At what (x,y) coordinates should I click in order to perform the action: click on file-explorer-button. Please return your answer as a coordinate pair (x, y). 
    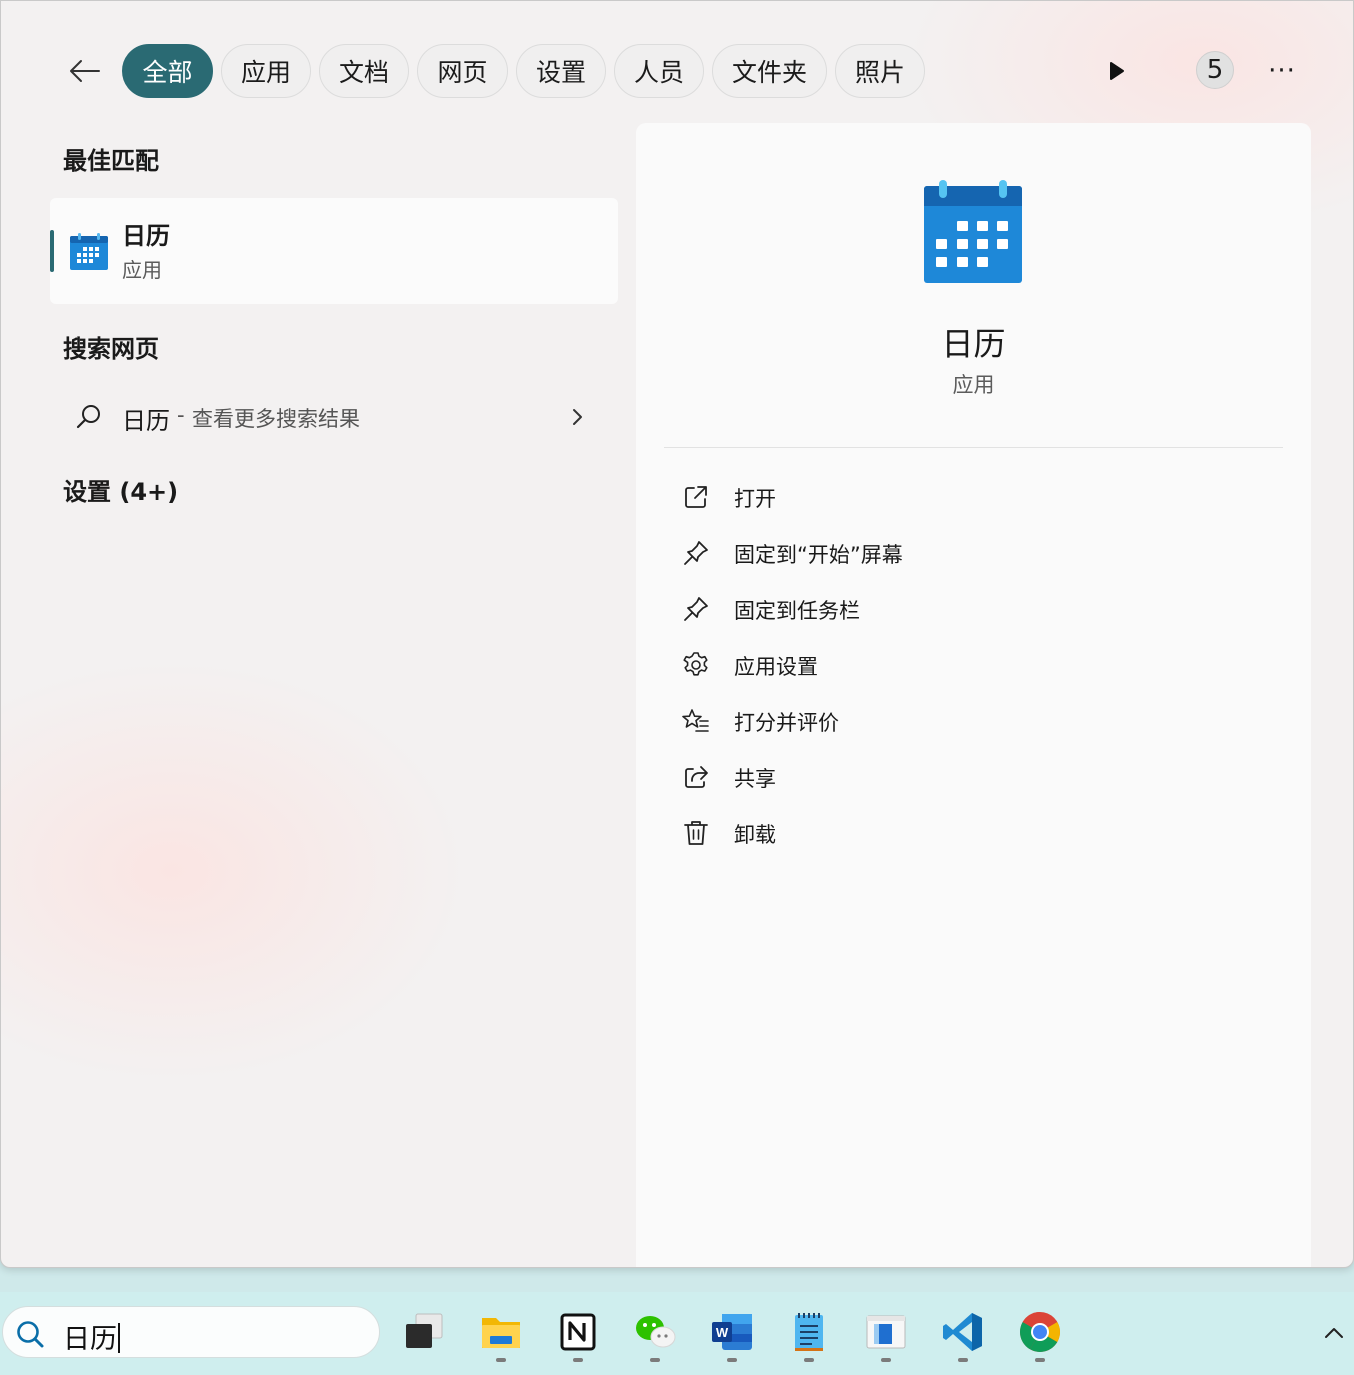
    Looking at the image, I should click on (501, 1336).